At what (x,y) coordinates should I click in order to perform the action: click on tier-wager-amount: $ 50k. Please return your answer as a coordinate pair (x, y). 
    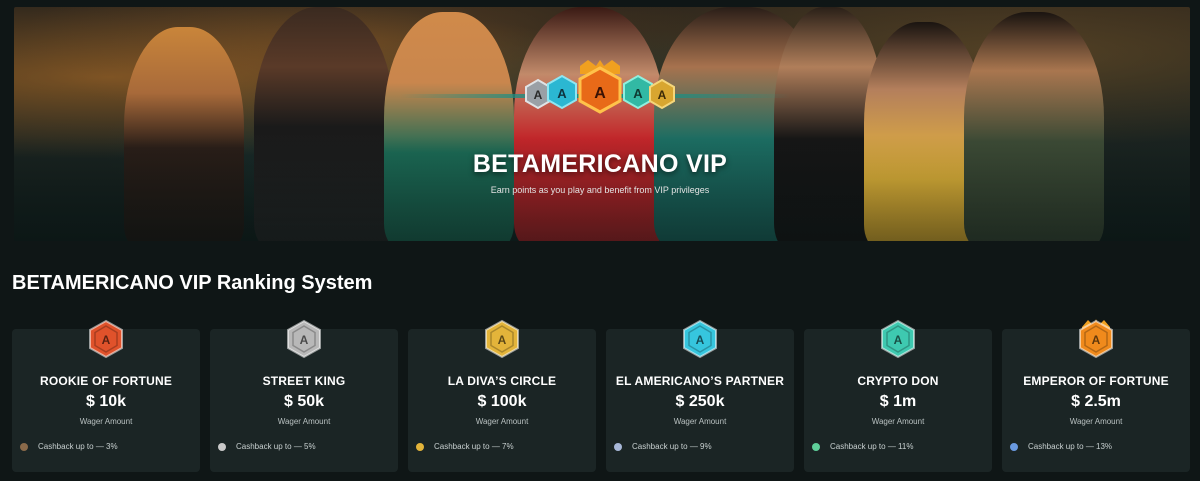
    Looking at the image, I should click on (304, 401).